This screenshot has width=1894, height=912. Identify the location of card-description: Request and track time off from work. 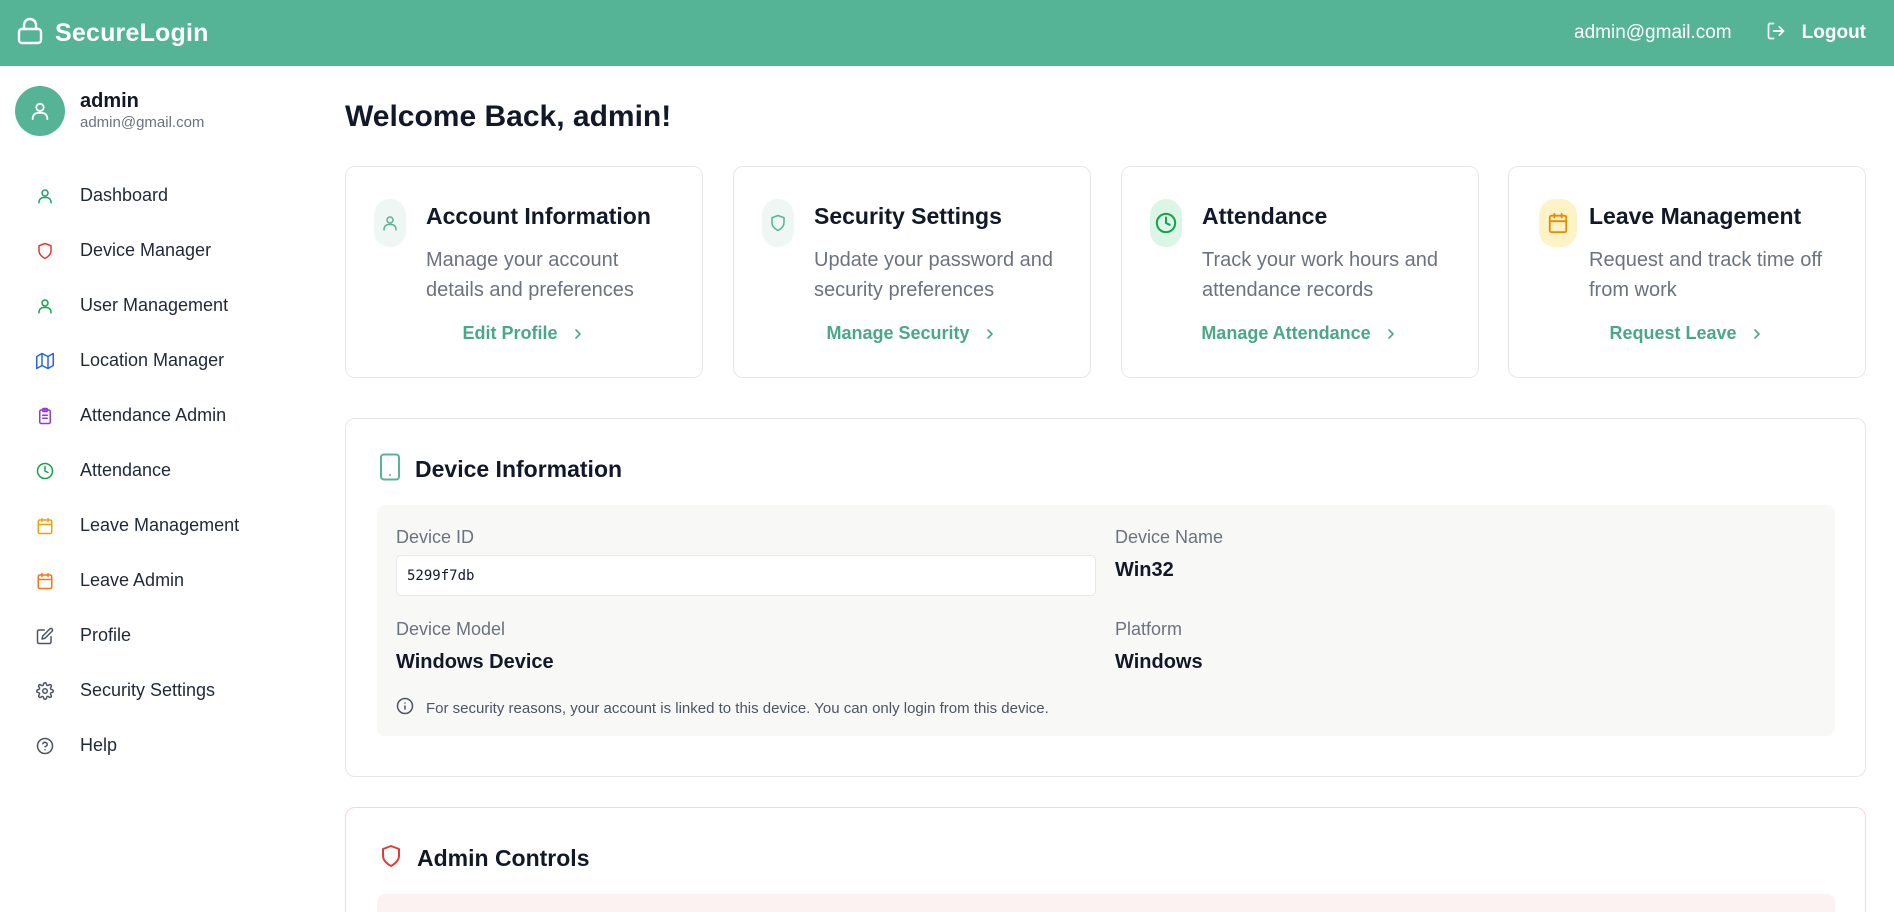
(1706, 275).